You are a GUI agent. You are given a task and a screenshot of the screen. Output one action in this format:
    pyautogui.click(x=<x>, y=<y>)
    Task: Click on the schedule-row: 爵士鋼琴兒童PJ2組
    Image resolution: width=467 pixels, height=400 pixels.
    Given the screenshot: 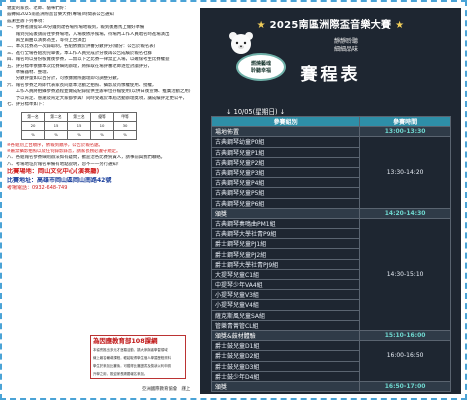 What is the action you would take?
    pyautogui.click(x=330, y=254)
    